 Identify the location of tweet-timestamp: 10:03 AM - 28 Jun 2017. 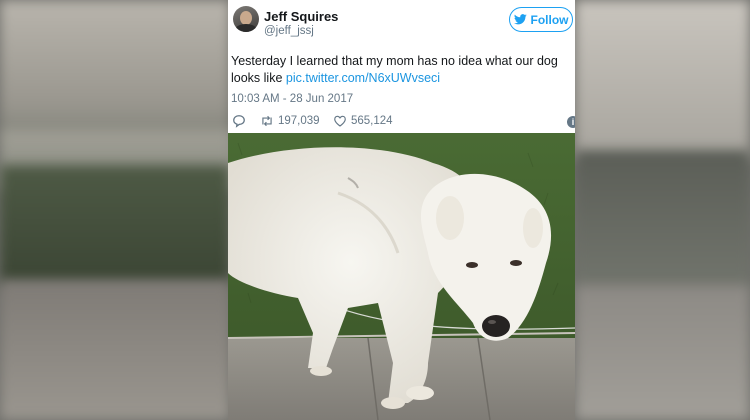
(292, 99).